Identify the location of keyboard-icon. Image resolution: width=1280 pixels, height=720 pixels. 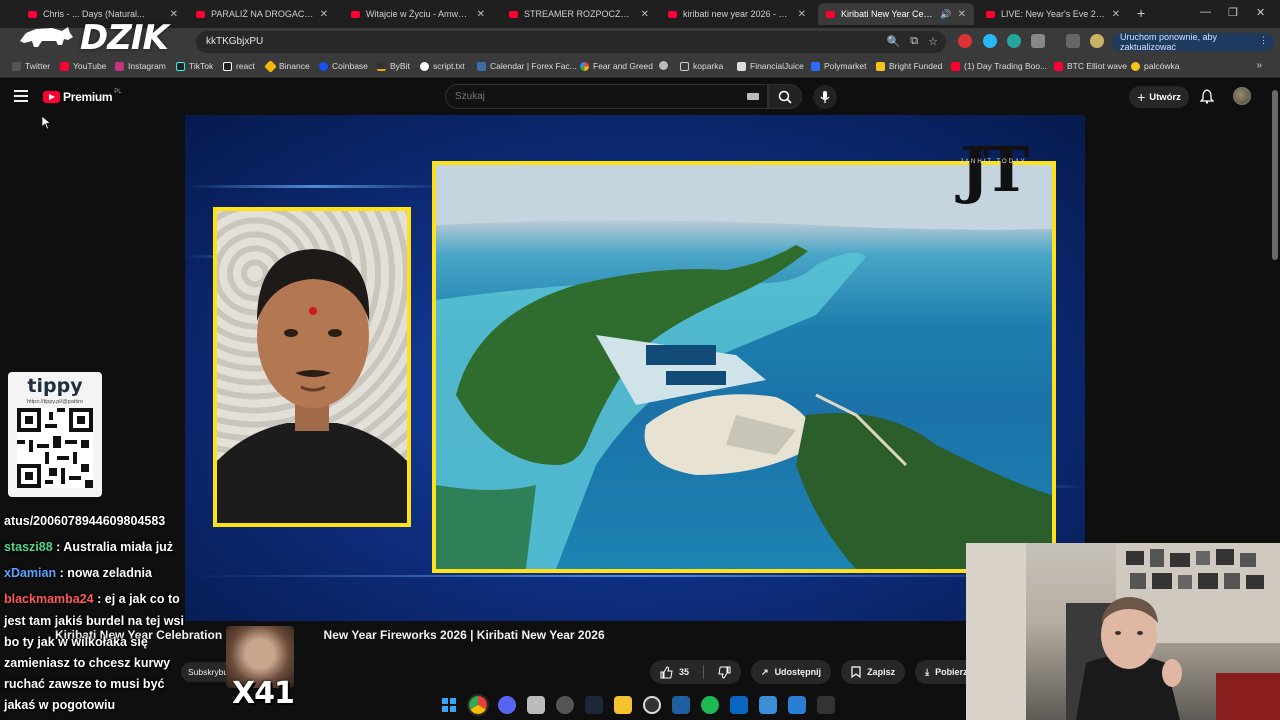
(753, 96).